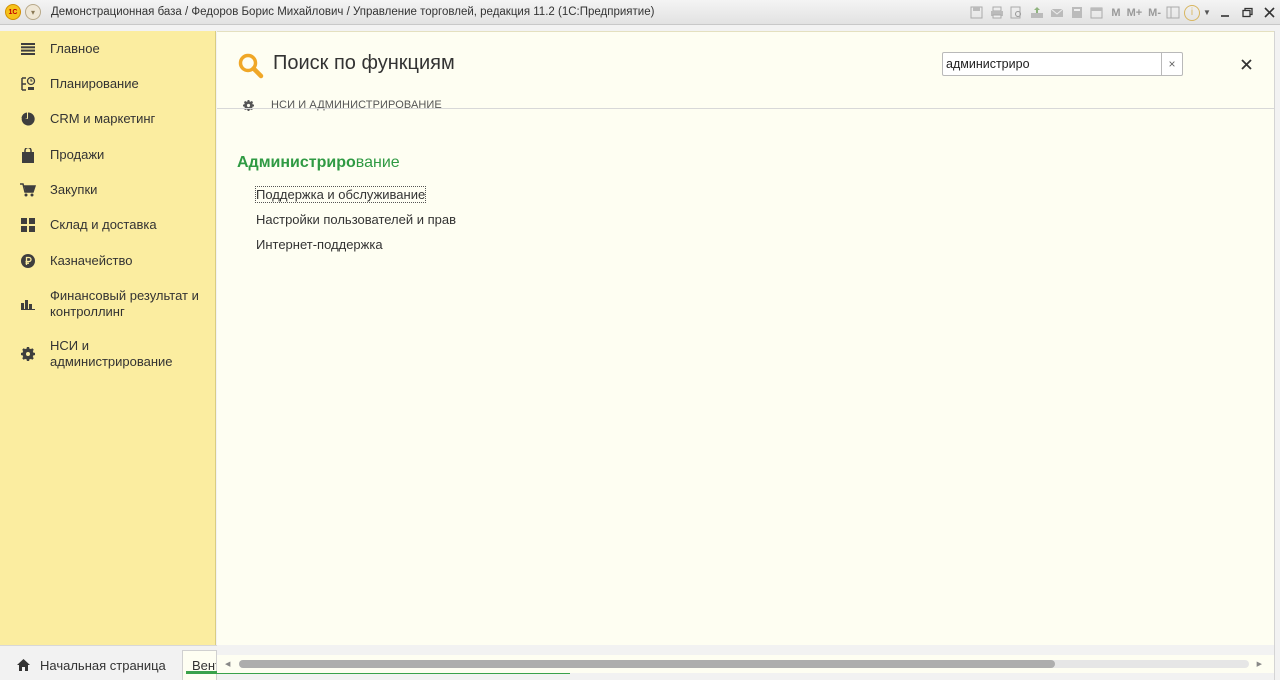 The width and height of the screenshot is (1280, 680). I want to click on main-menu-icon: ▾, so click(33, 12).